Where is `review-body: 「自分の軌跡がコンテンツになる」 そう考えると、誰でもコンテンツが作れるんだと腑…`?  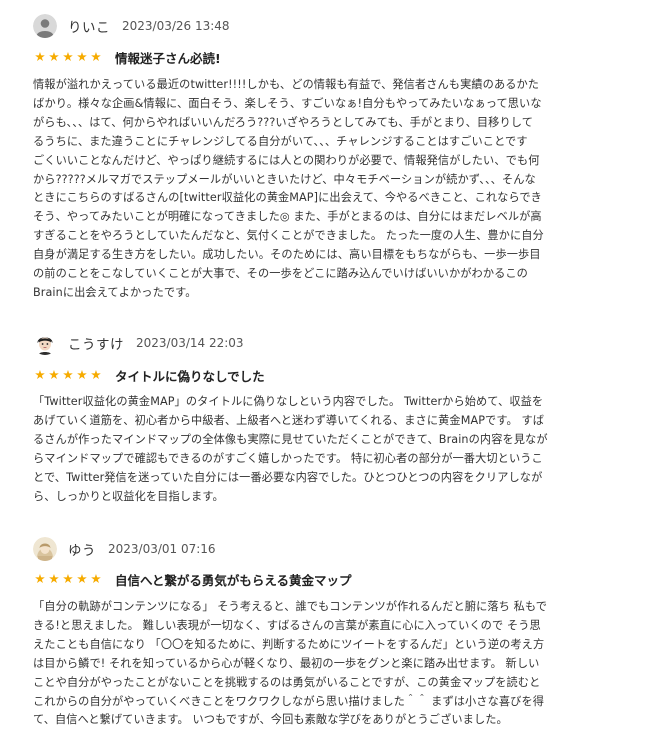 review-body: 「自分の軌跡がコンテンツになる」 そう考えると、誰でもコンテンツが作れるんだと腑… is located at coordinates (290, 663).